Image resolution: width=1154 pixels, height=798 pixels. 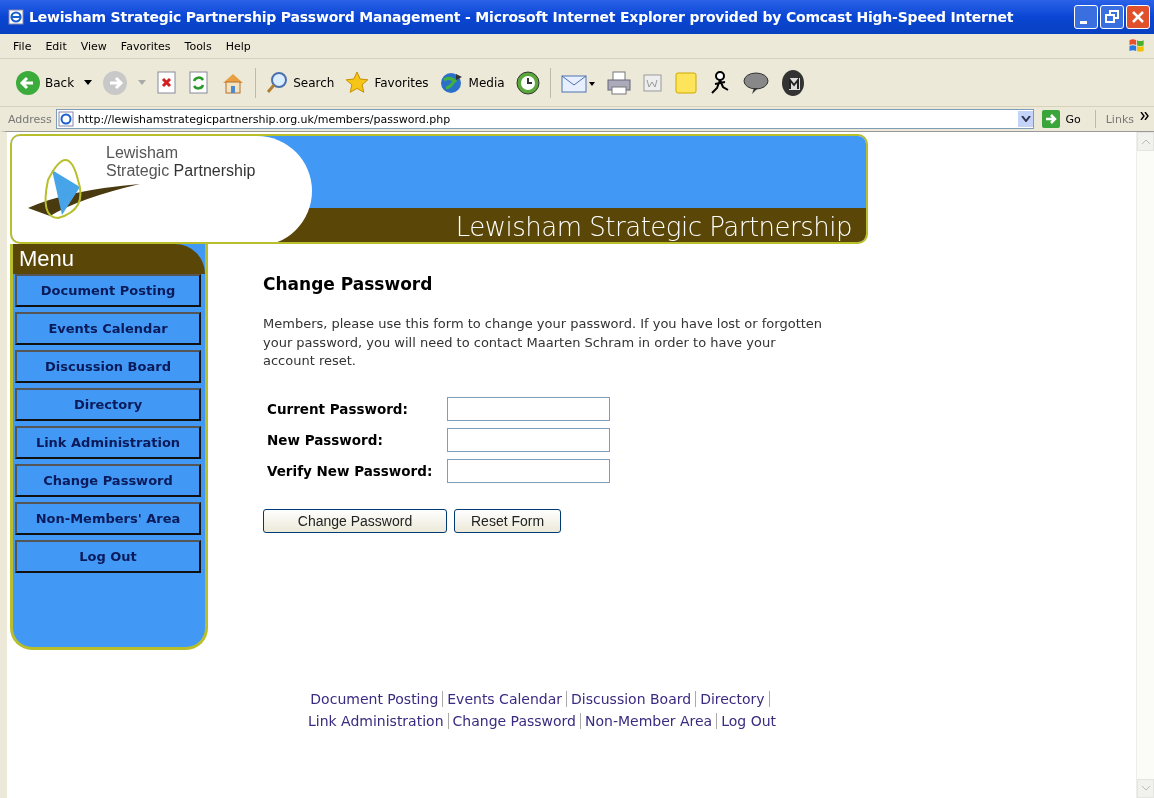 I want to click on sidebar-item: Log Out, so click(x=108, y=556).